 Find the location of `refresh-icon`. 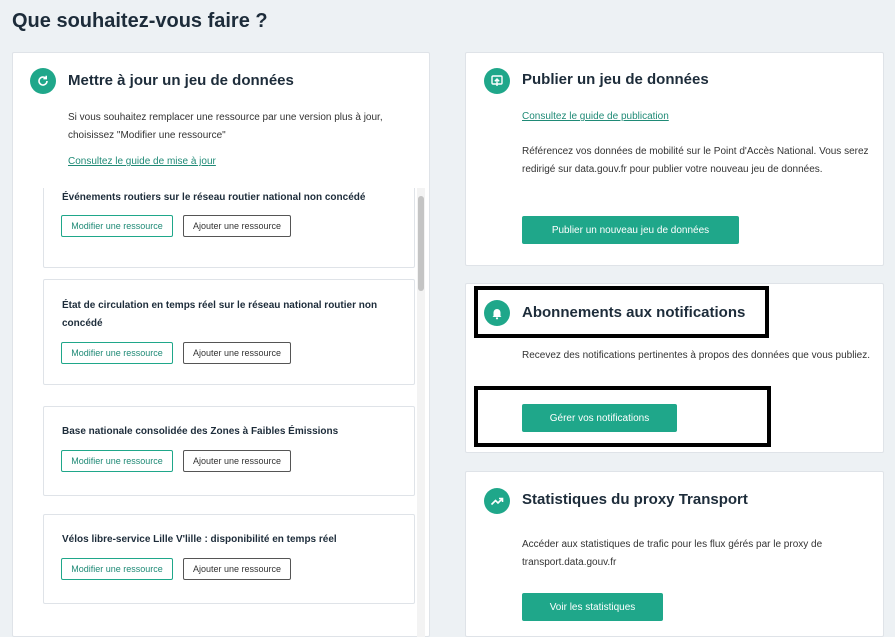

refresh-icon is located at coordinates (43, 81).